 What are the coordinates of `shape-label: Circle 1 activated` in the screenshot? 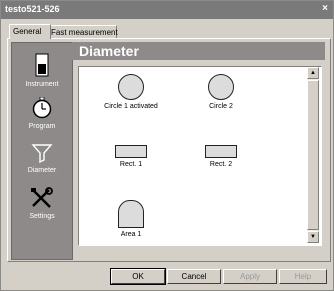 It's located at (131, 106).